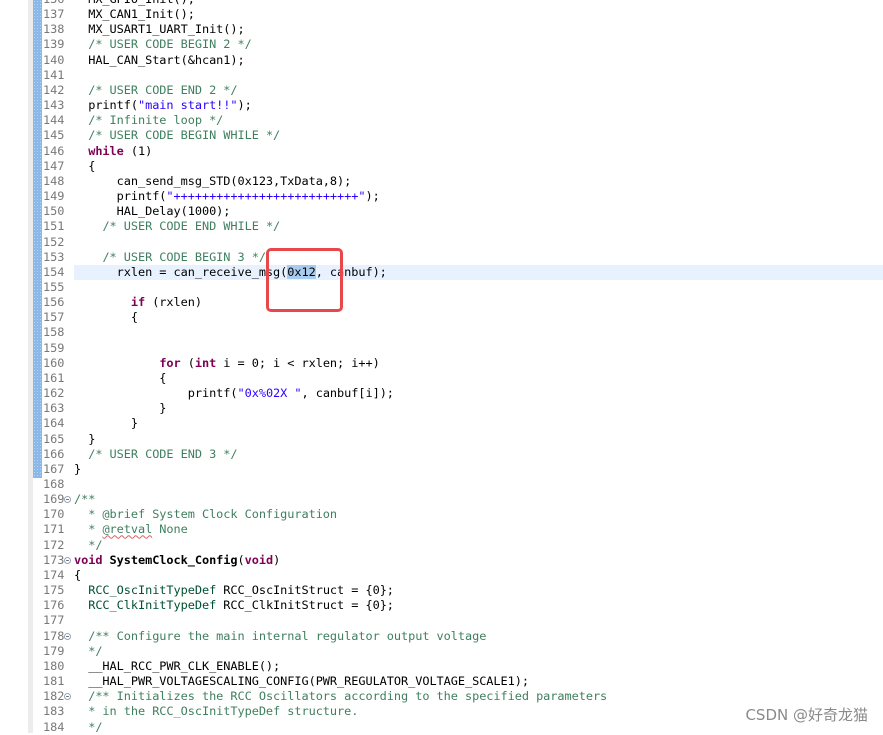 Image resolution: width=883 pixels, height=735 pixels. I want to click on code-token: None, so click(170, 529).